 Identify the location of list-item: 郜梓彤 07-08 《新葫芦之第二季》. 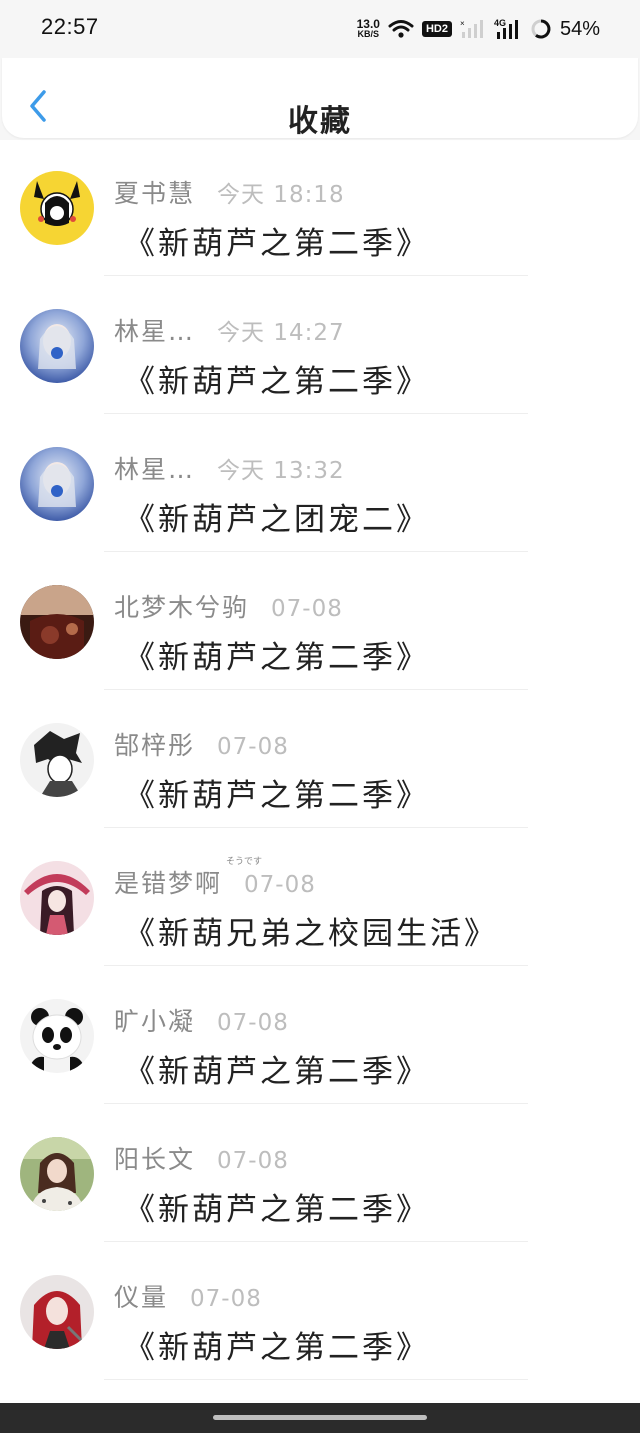
(320, 761).